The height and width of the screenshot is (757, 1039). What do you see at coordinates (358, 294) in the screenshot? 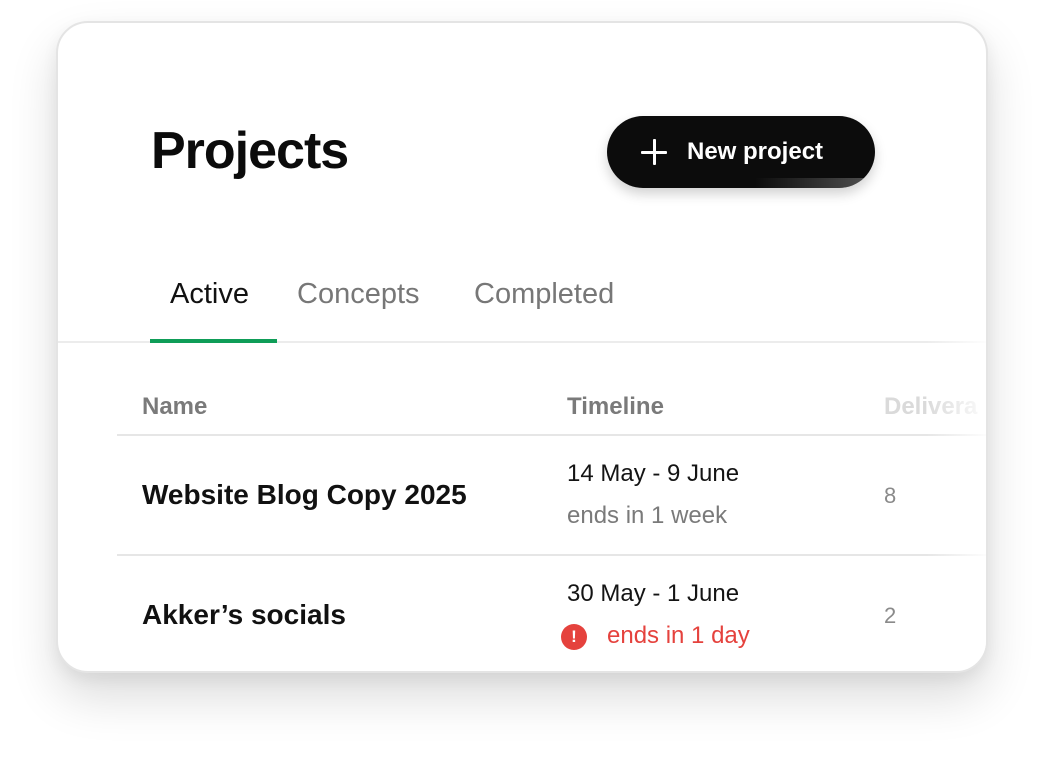
I see `tab-concepts: Concepts` at bounding box center [358, 294].